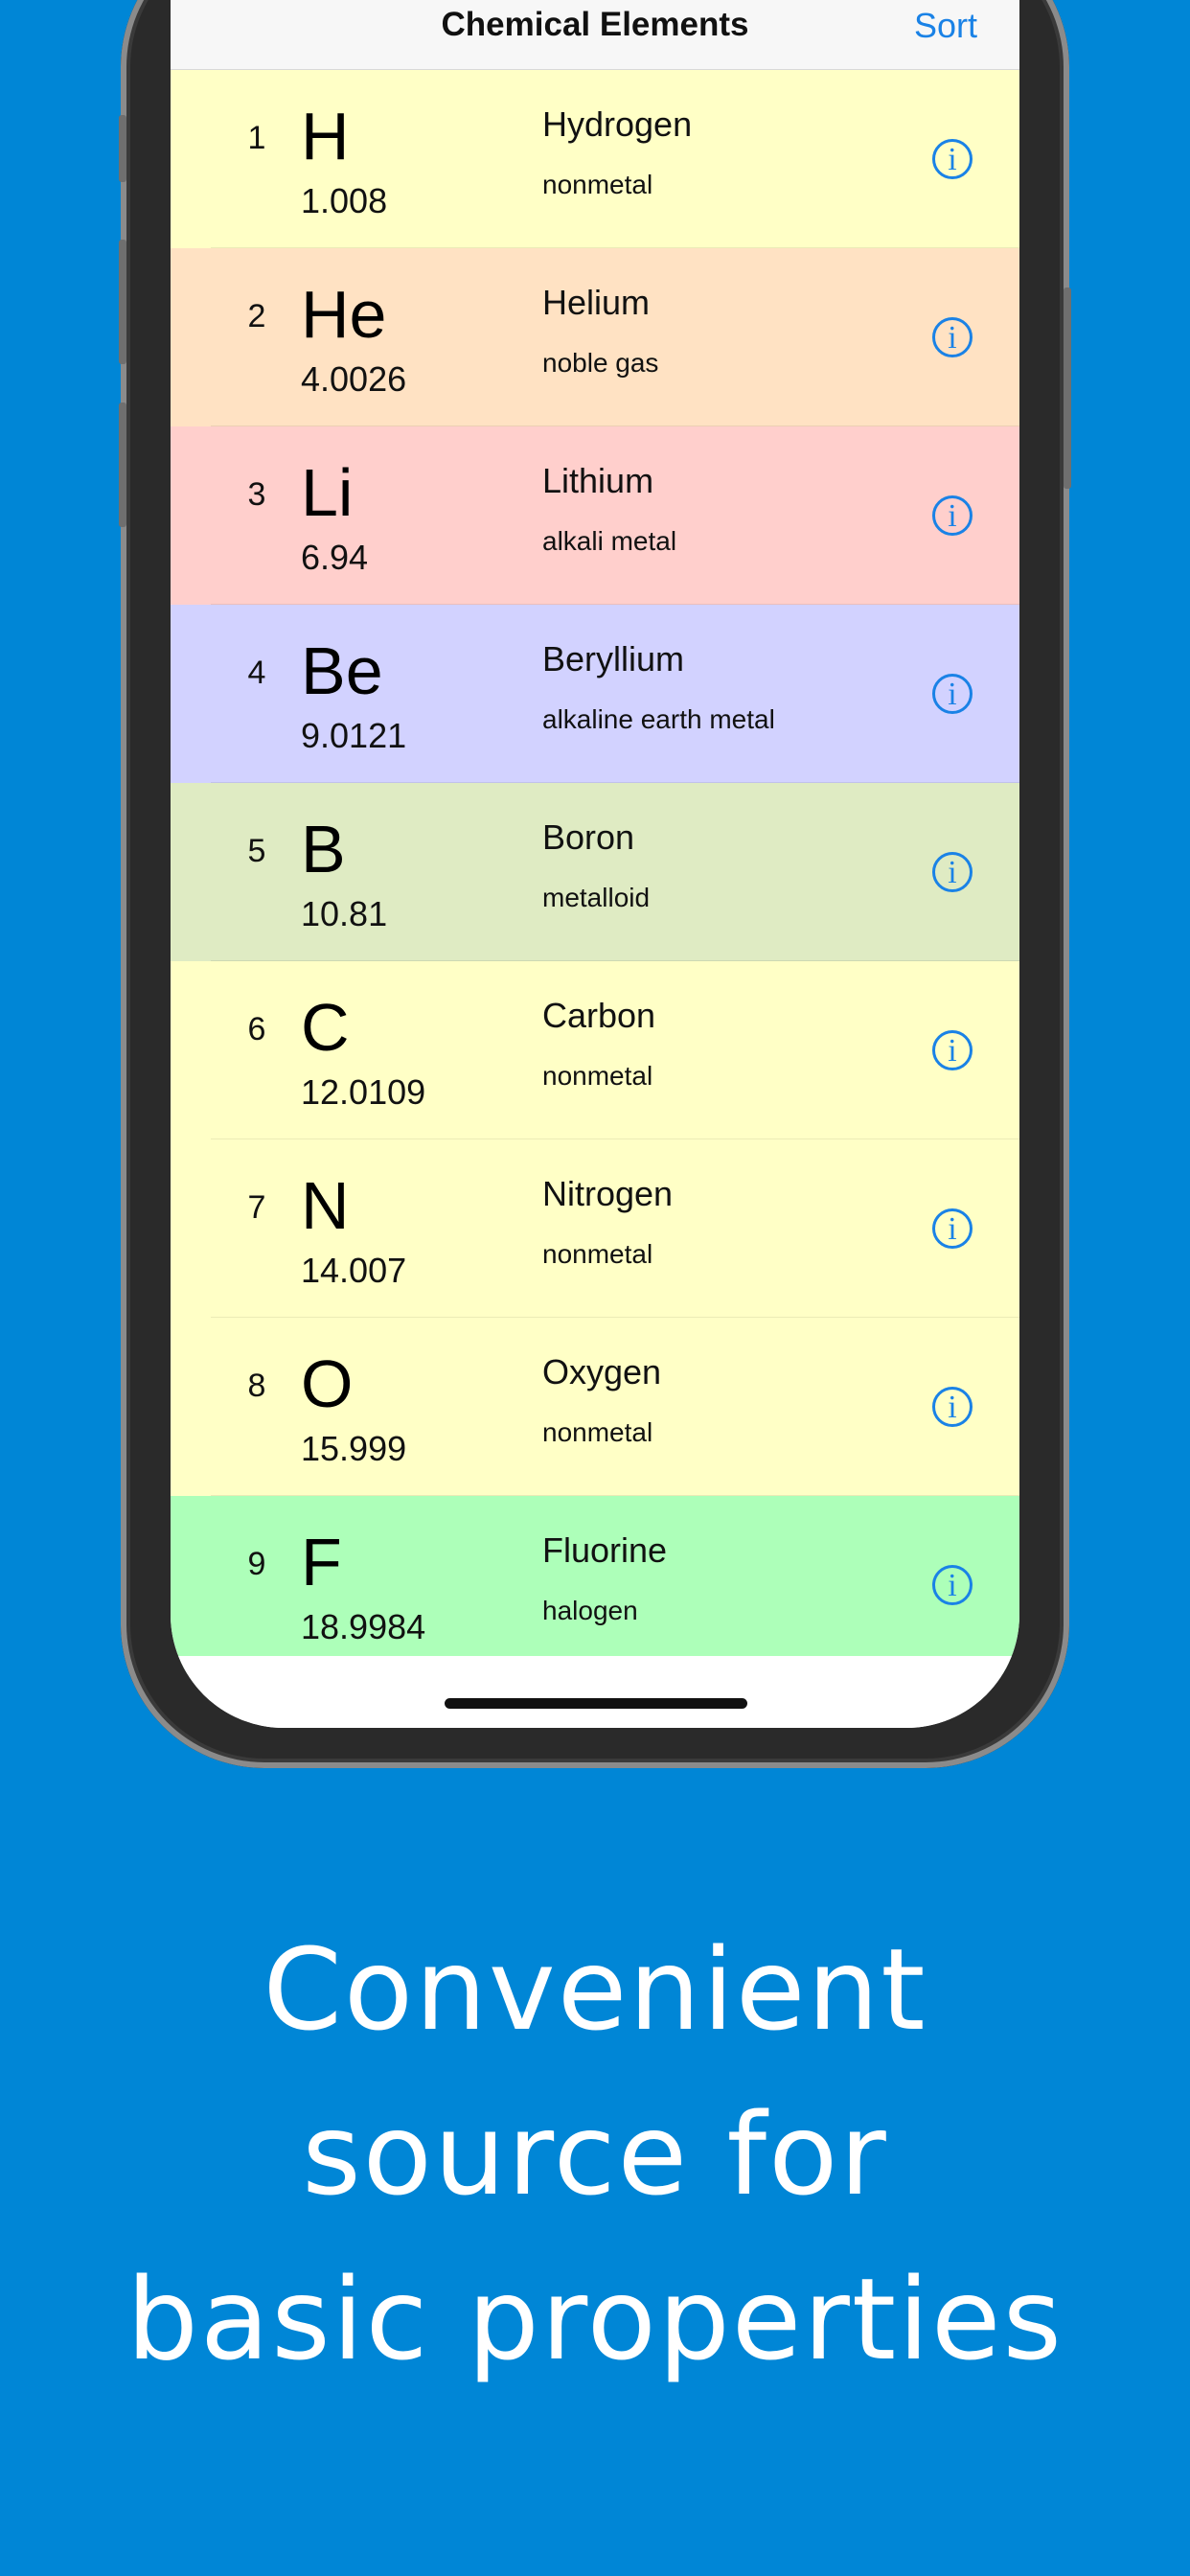 Image resolution: width=1190 pixels, height=2576 pixels. I want to click on caption-line: source for, so click(595, 2154).